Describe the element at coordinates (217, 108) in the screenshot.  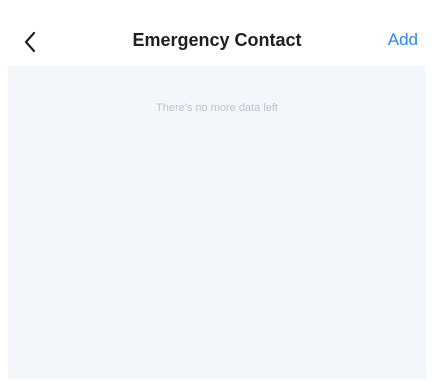
I see `empty-state-message: There's no more data left` at that location.